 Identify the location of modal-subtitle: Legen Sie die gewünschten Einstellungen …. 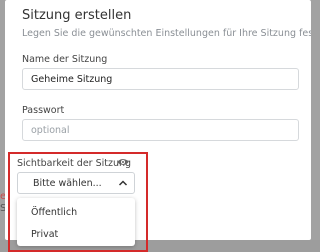
(166, 33).